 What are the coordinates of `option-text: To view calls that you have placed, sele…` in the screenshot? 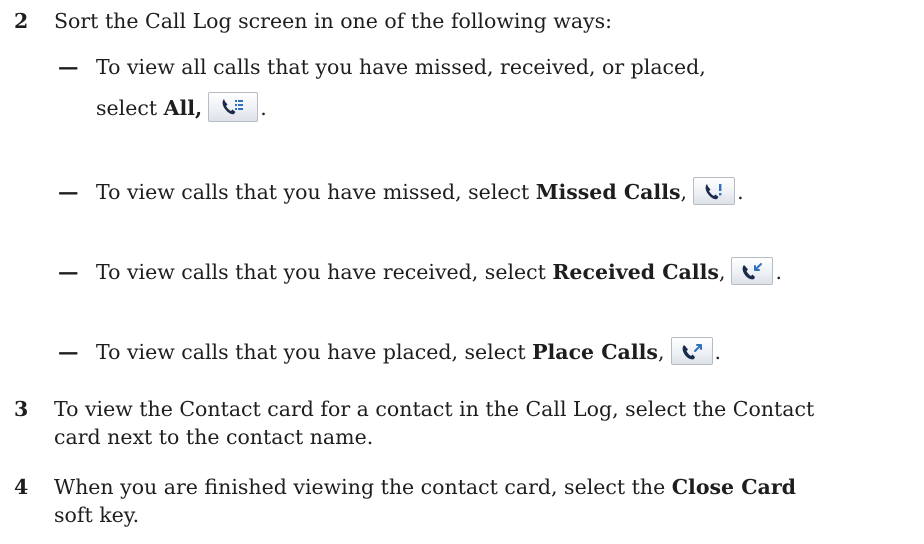 It's located at (314, 352).